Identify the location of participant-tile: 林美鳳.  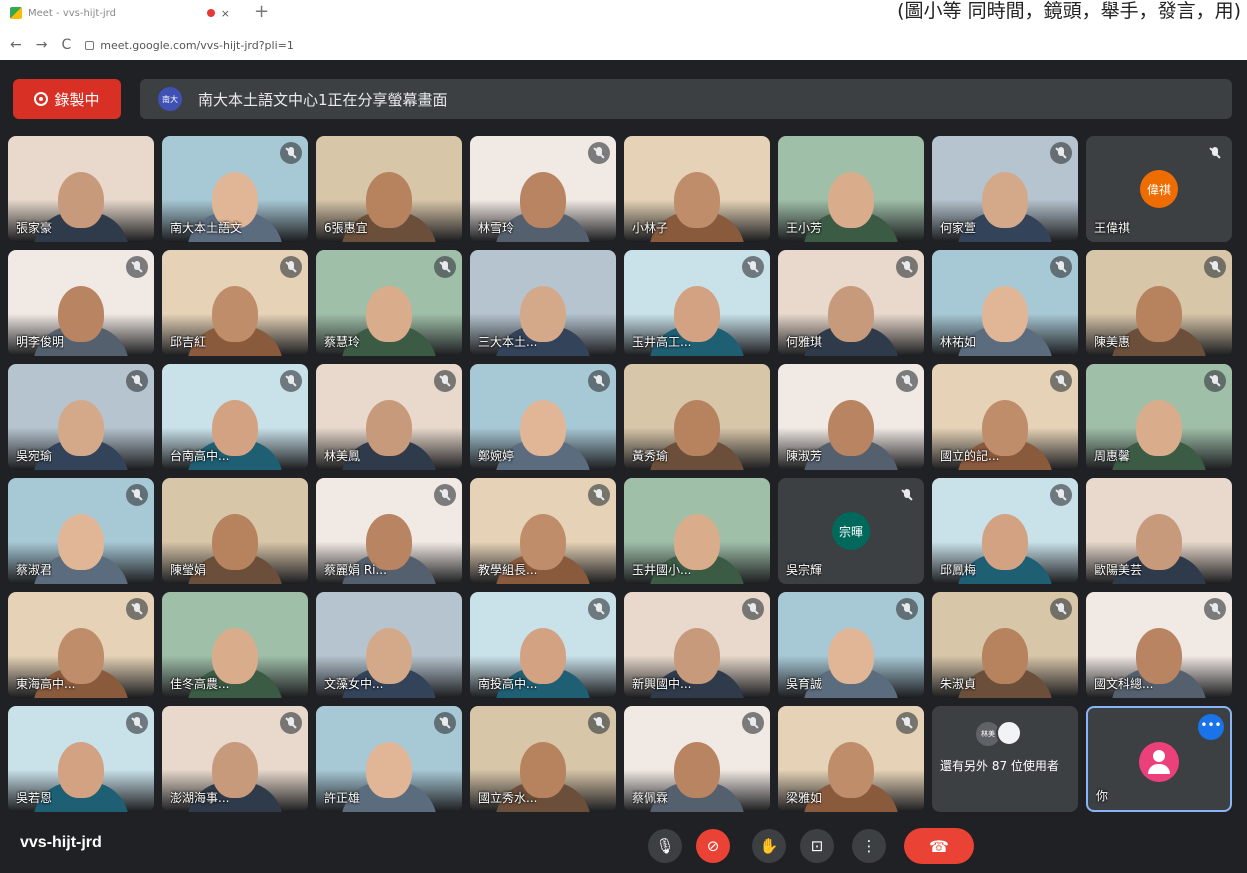
(389, 417).